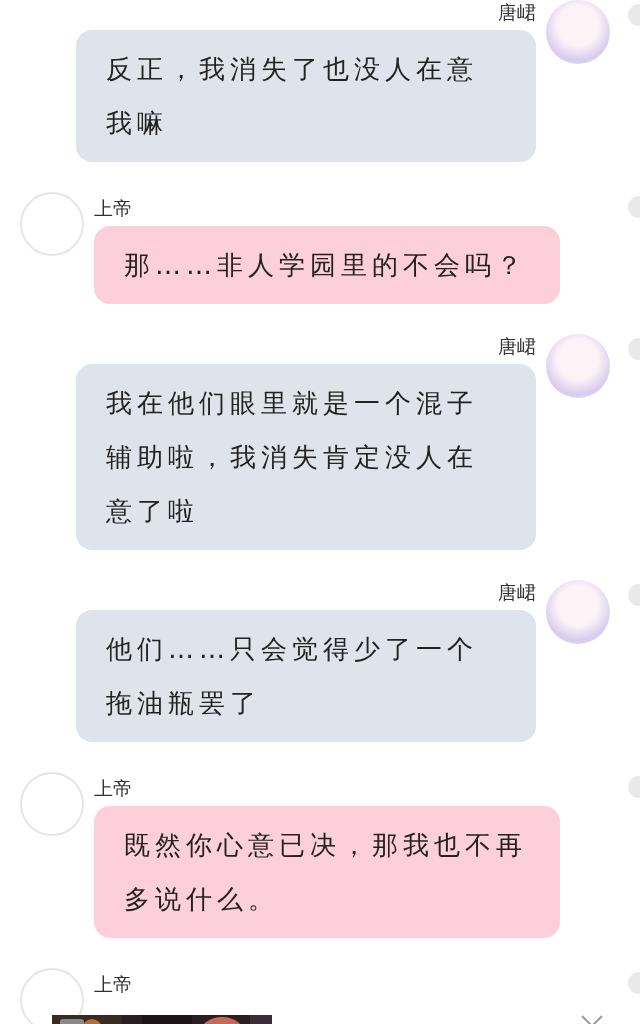  What do you see at coordinates (52, 996) in the screenshot?
I see `avatar` at bounding box center [52, 996].